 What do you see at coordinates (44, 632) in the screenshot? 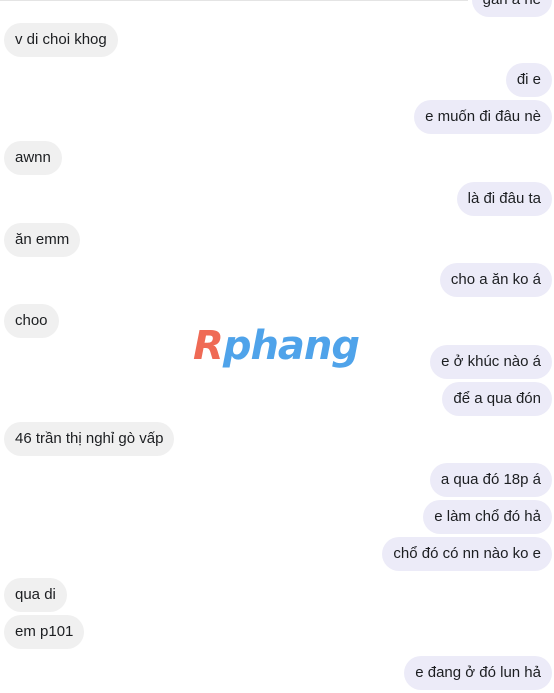
I see `message-bubble-incoming: em p101` at bounding box center [44, 632].